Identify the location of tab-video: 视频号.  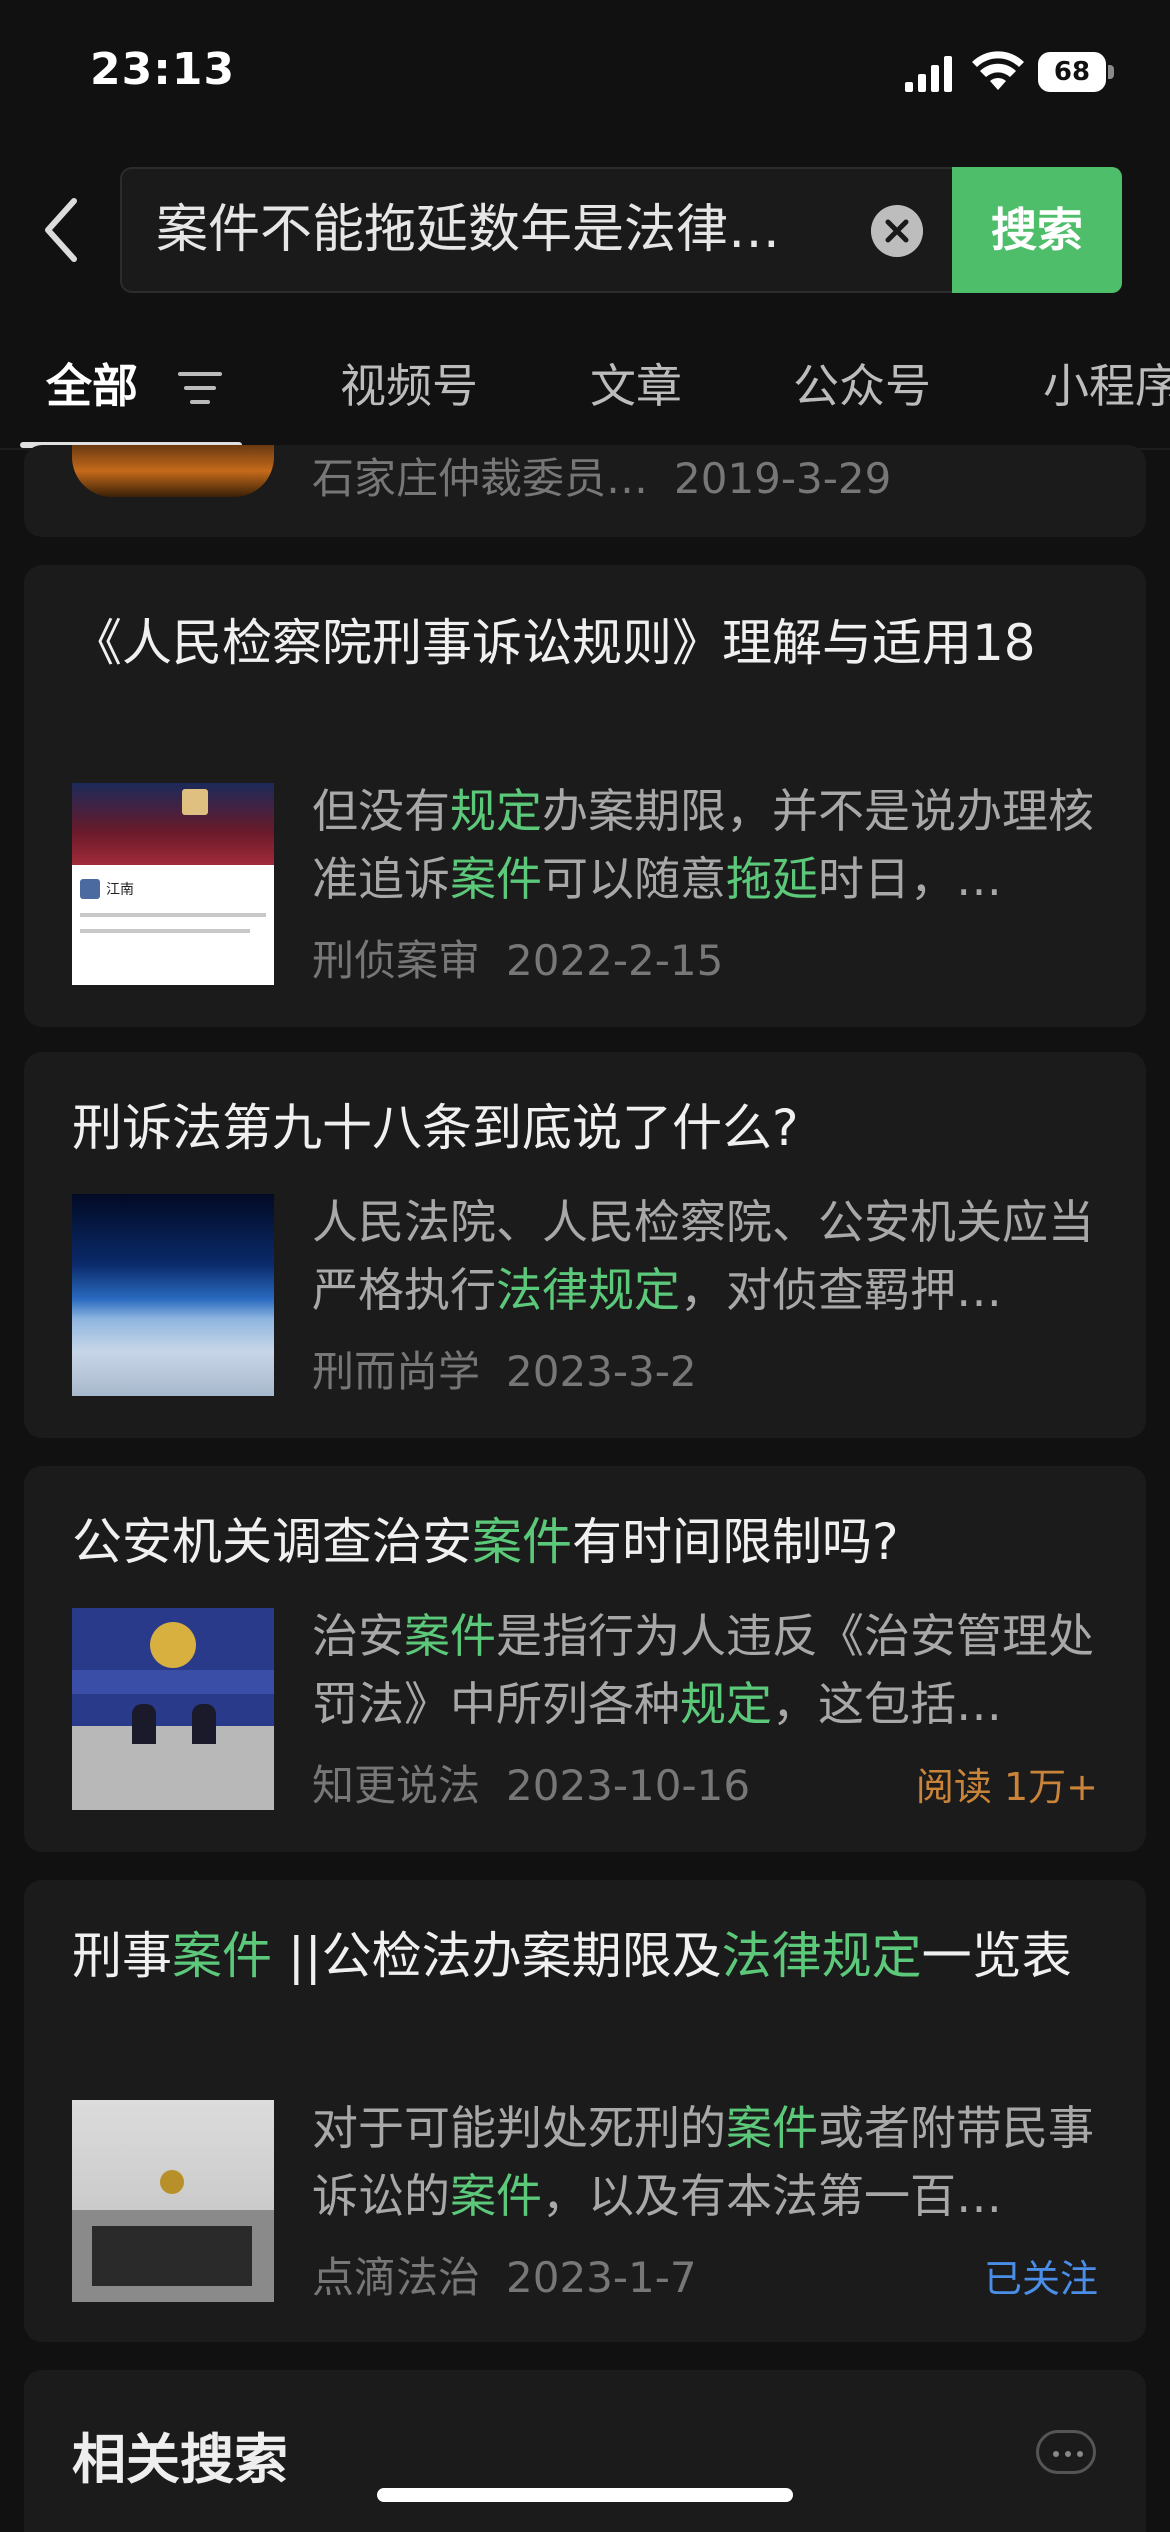
(409, 383).